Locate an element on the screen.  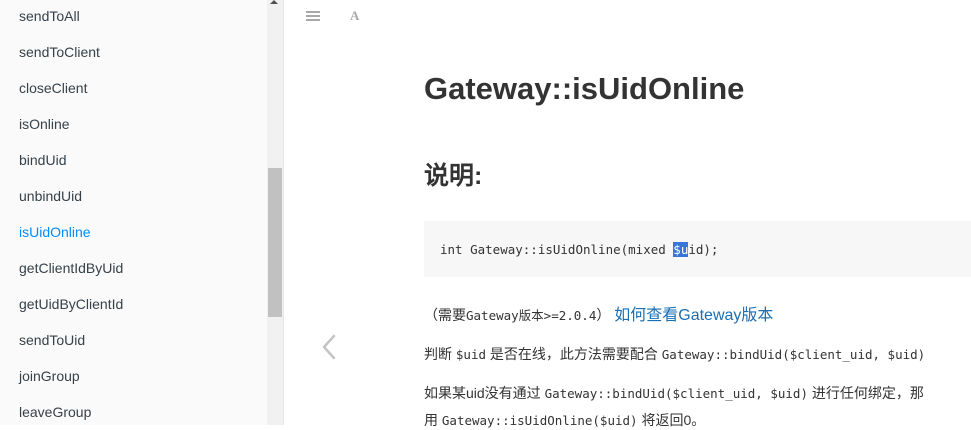
sidebar-item-binduid: bindUid is located at coordinates (42, 160).